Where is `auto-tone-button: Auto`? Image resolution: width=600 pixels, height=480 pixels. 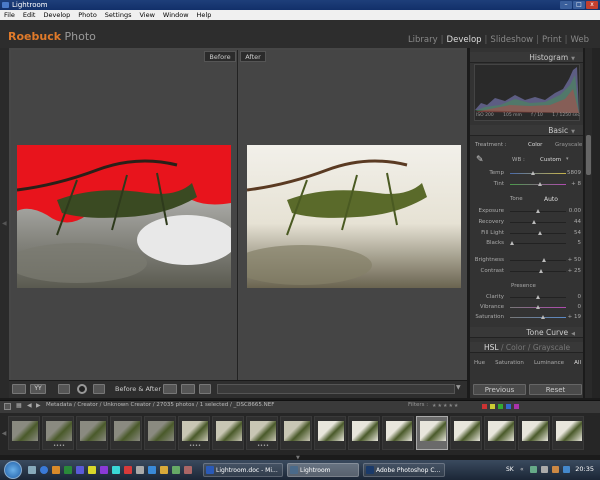 auto-tone-button: Auto is located at coordinates (551, 199).